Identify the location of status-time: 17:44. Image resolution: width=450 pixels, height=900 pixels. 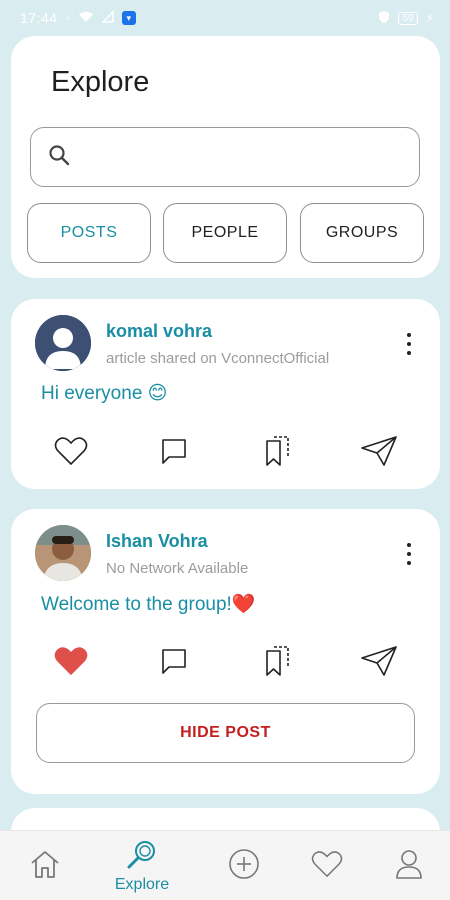
(39, 18).